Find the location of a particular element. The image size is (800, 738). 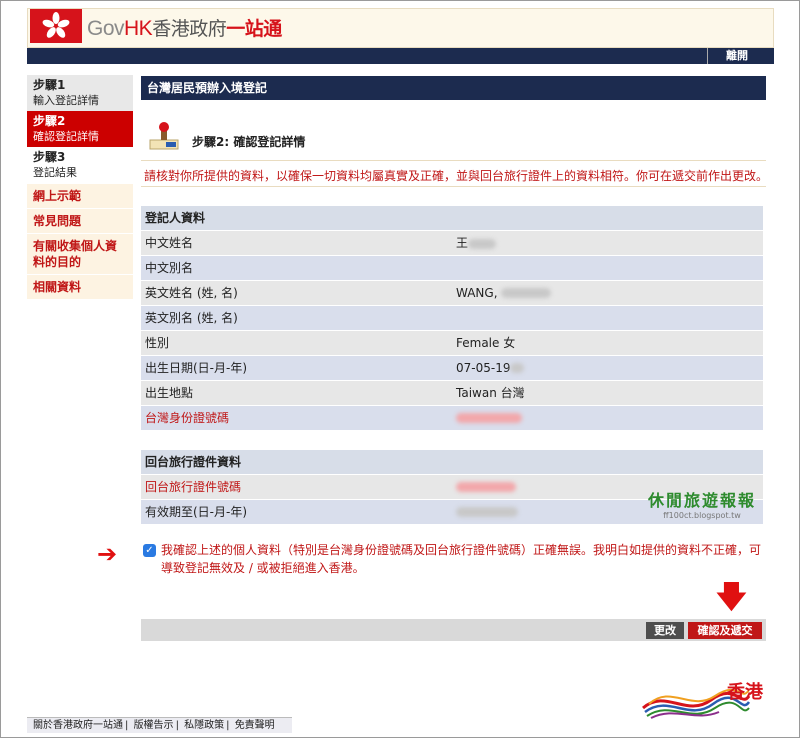

row-value: 07-05-19 is located at coordinates (607, 368).